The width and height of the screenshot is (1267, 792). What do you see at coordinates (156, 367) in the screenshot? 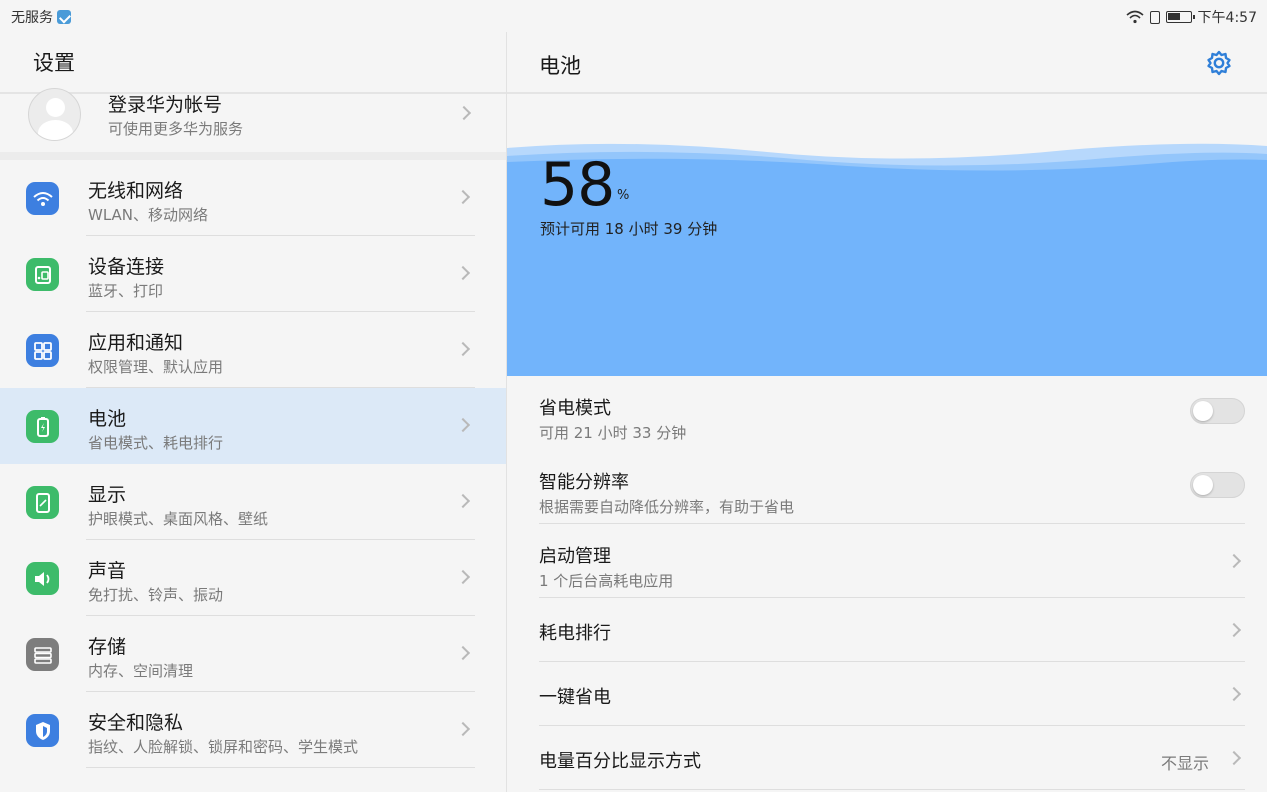
I see `sidebar-item-sublabel: 权限管理、默认应用` at bounding box center [156, 367].